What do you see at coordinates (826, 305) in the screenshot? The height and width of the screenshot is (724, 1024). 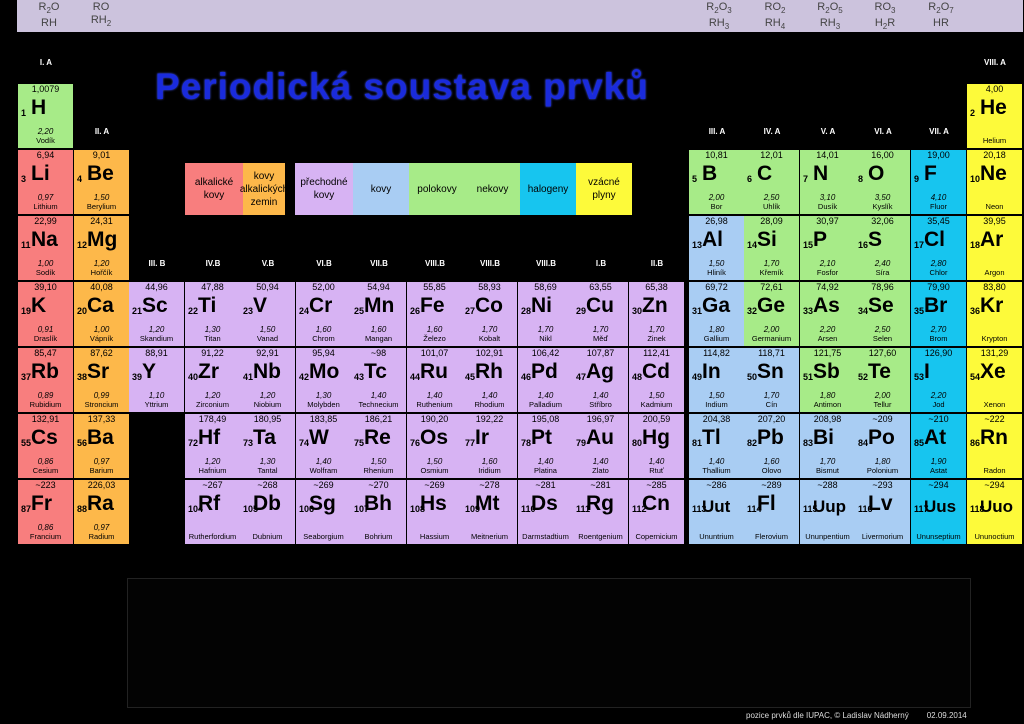 I see `element-symbol: As` at bounding box center [826, 305].